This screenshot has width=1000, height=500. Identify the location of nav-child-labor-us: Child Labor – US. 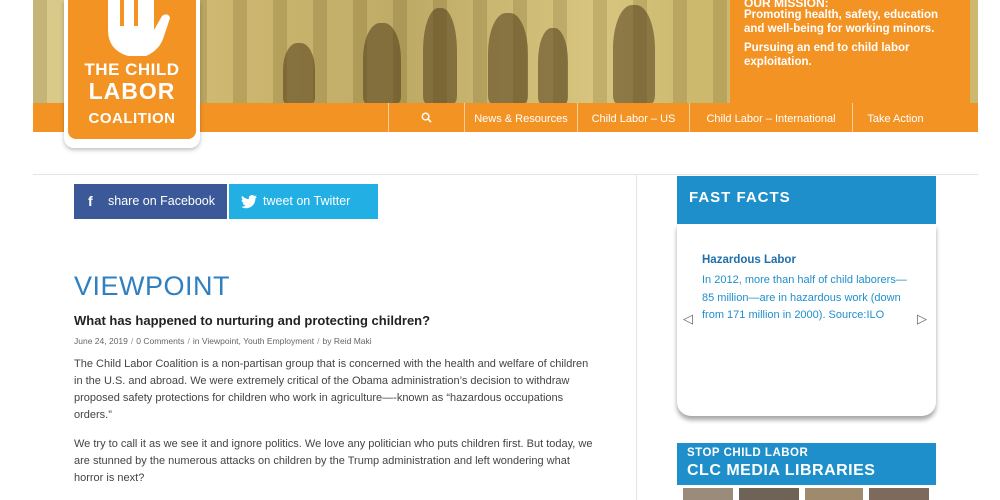
(633, 117).